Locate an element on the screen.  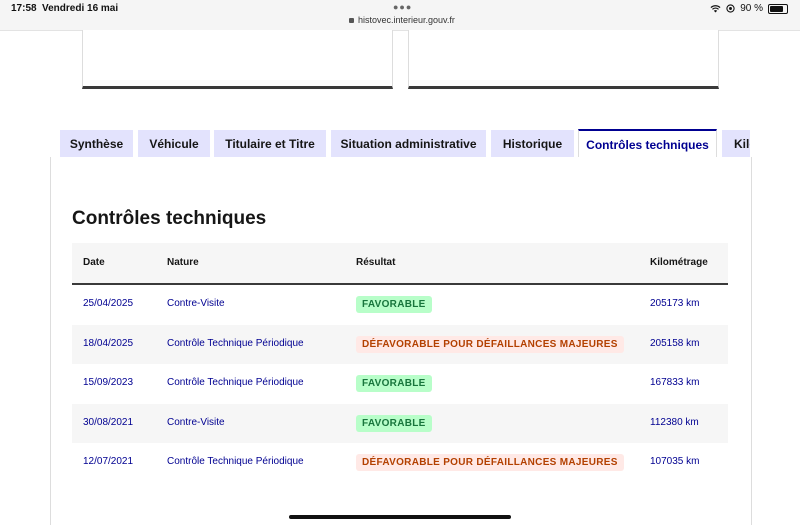
lock-icon is located at coordinates (351, 20).